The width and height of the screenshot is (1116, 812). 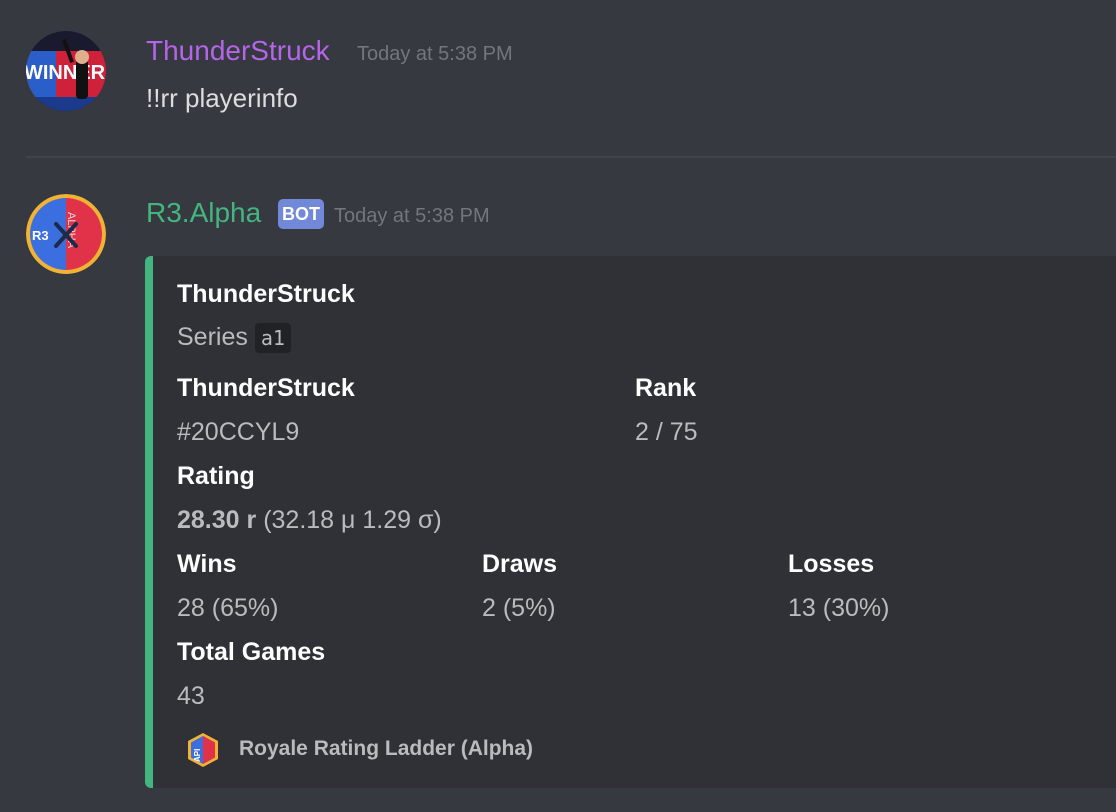 What do you see at coordinates (251, 652) in the screenshot?
I see `field-total-label: Total Games` at bounding box center [251, 652].